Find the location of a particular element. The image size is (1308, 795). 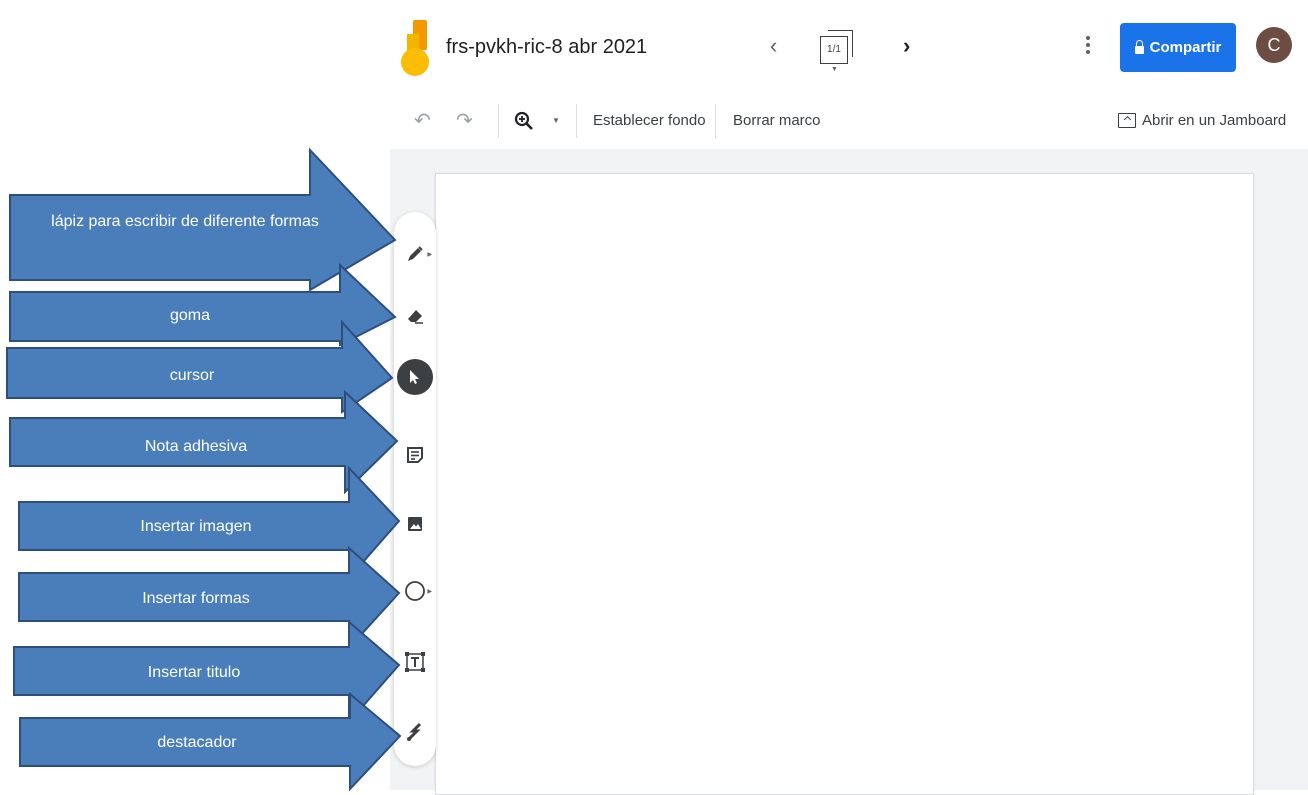

set-background-button: Establecer fondo is located at coordinates (649, 120).